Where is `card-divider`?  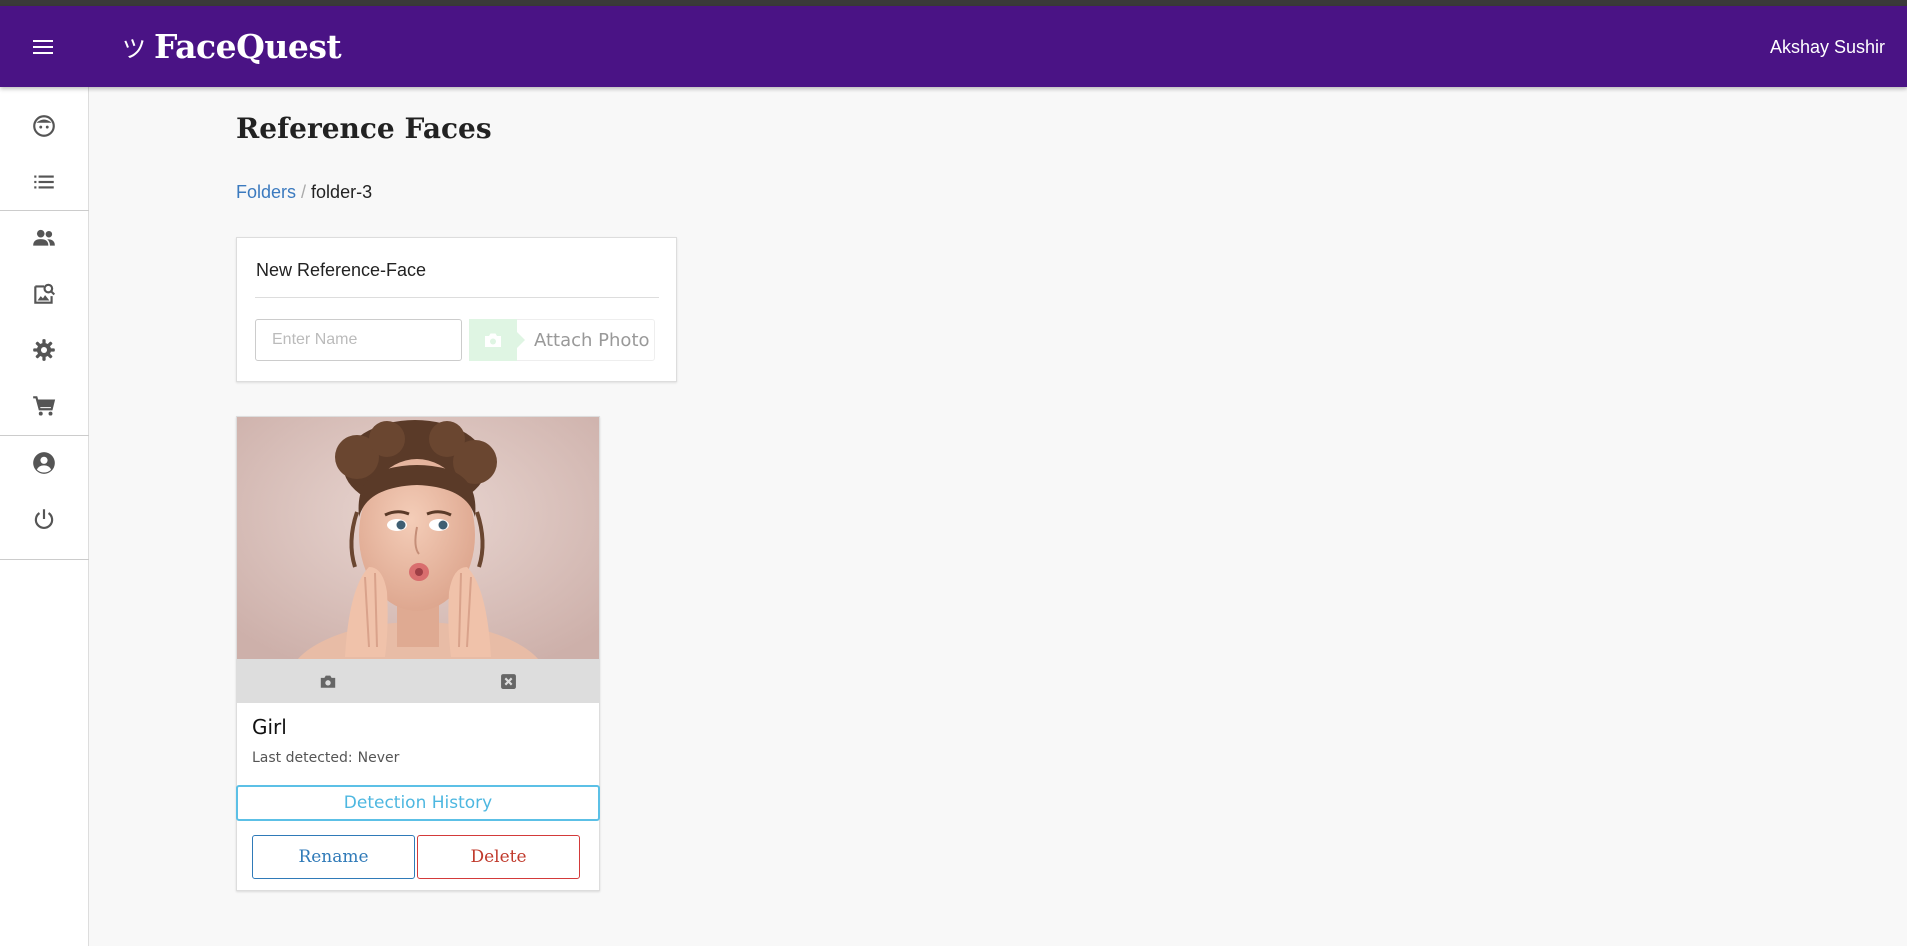
card-divider is located at coordinates (457, 297).